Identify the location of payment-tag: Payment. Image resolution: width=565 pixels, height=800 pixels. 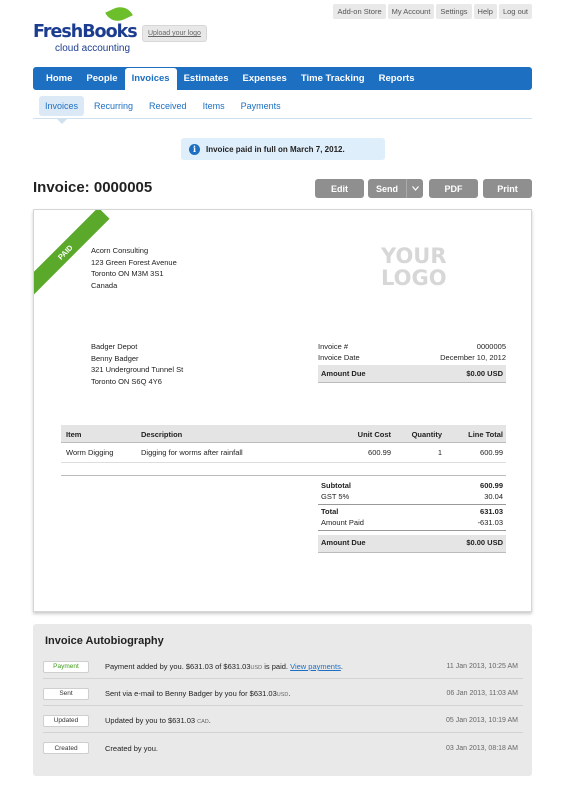
(66, 666).